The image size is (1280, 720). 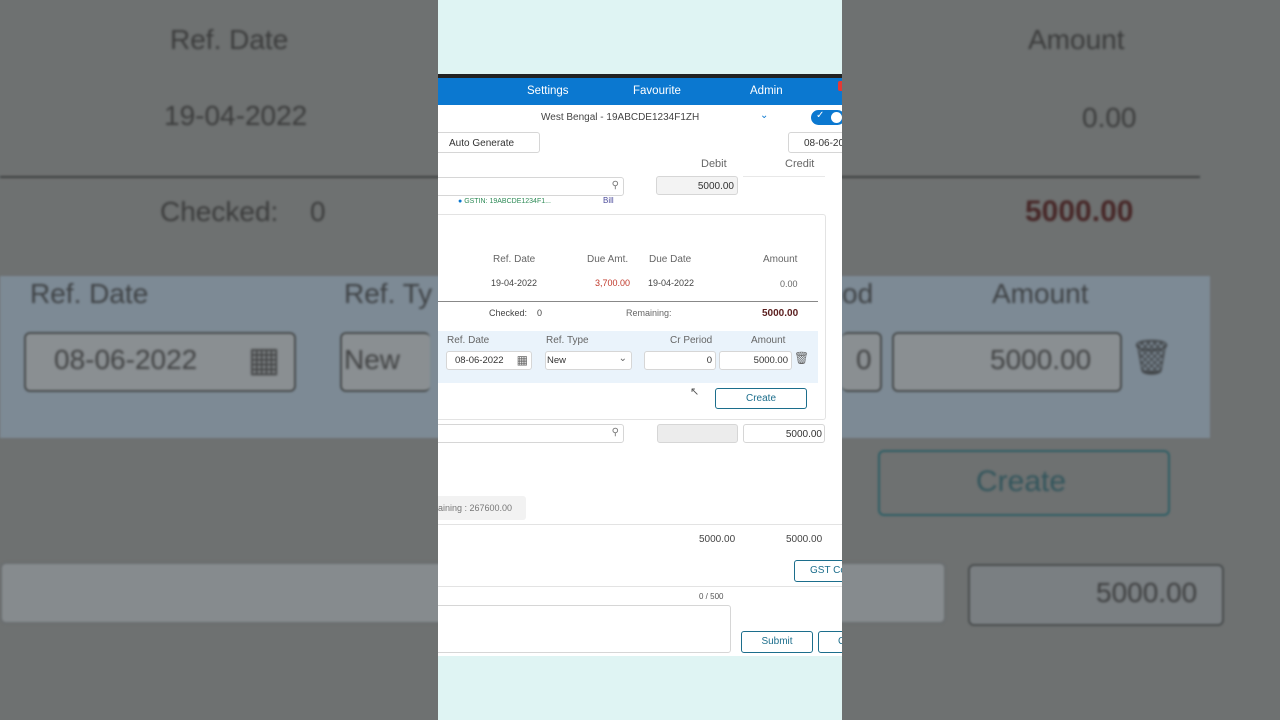 What do you see at coordinates (229, 39) in the screenshot?
I see `bg-ref-date-header: Ref. Date` at bounding box center [229, 39].